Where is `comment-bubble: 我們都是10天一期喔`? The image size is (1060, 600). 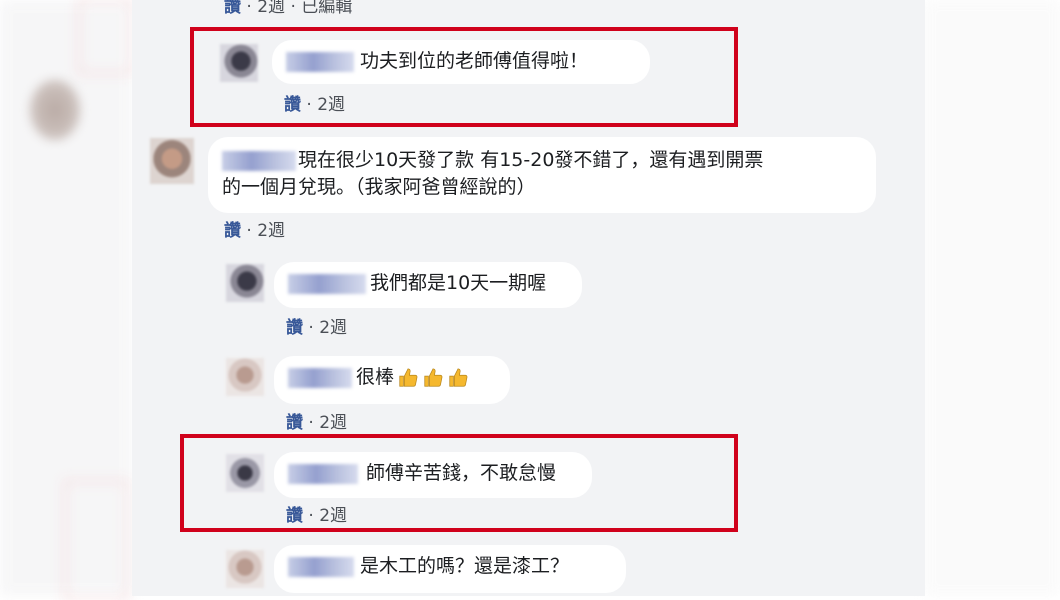
comment-bubble: 我們都是10天一期喔 is located at coordinates (428, 285).